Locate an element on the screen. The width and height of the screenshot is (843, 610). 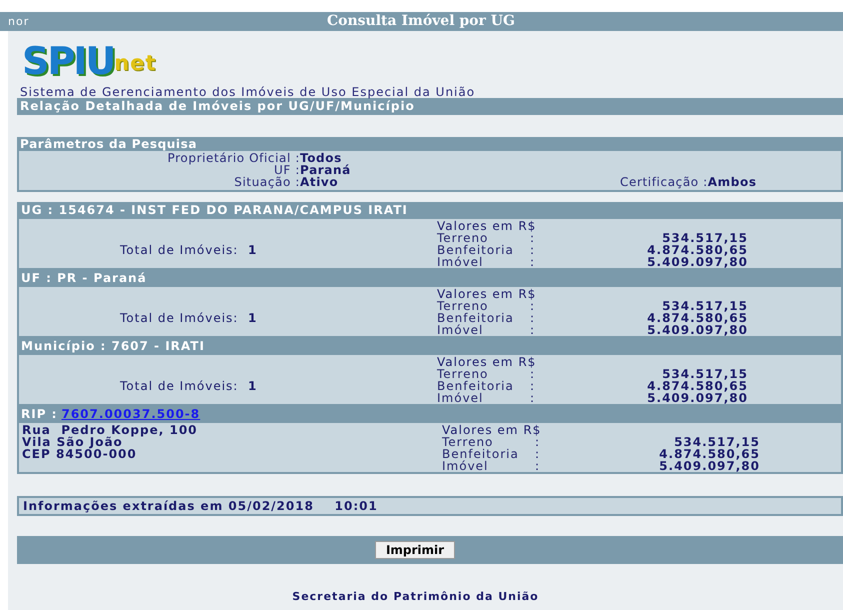
section-header: UG : 154674 - INST FED DO PARANA/CAMPUS IRATI is located at coordinates (430, 210).